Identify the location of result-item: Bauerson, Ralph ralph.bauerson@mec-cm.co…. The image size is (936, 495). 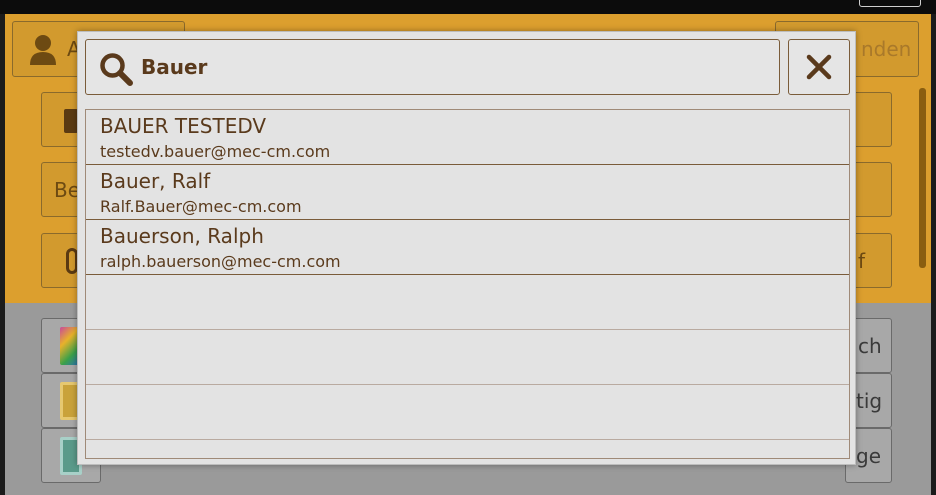
(467, 247).